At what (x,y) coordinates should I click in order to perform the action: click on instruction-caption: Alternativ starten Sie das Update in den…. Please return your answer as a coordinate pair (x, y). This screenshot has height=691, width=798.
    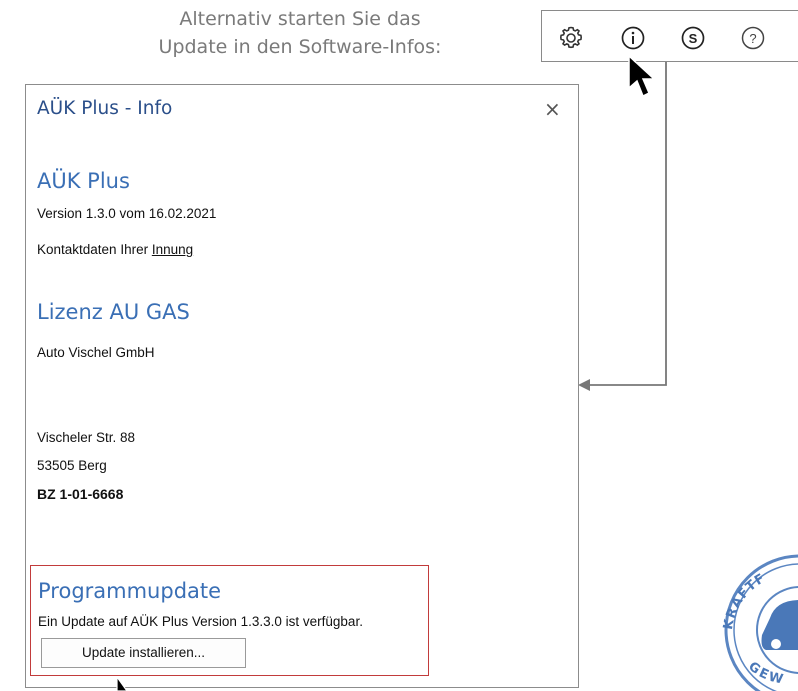
    Looking at the image, I should click on (300, 33).